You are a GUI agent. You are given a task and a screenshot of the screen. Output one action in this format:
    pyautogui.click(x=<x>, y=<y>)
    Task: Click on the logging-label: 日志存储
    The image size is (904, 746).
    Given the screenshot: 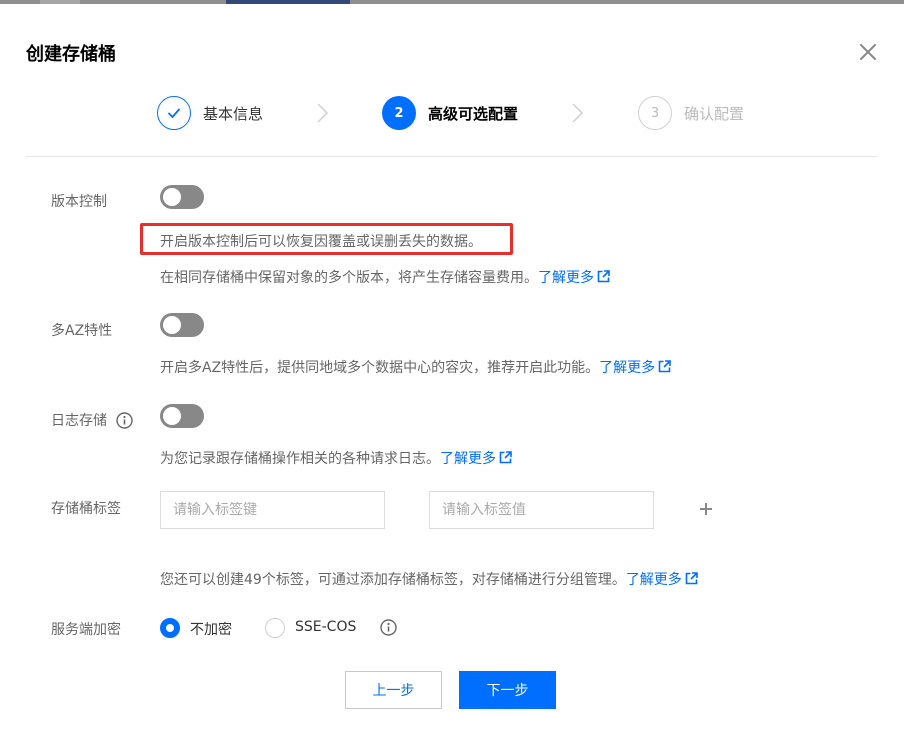 What is the action you would take?
    pyautogui.click(x=79, y=421)
    